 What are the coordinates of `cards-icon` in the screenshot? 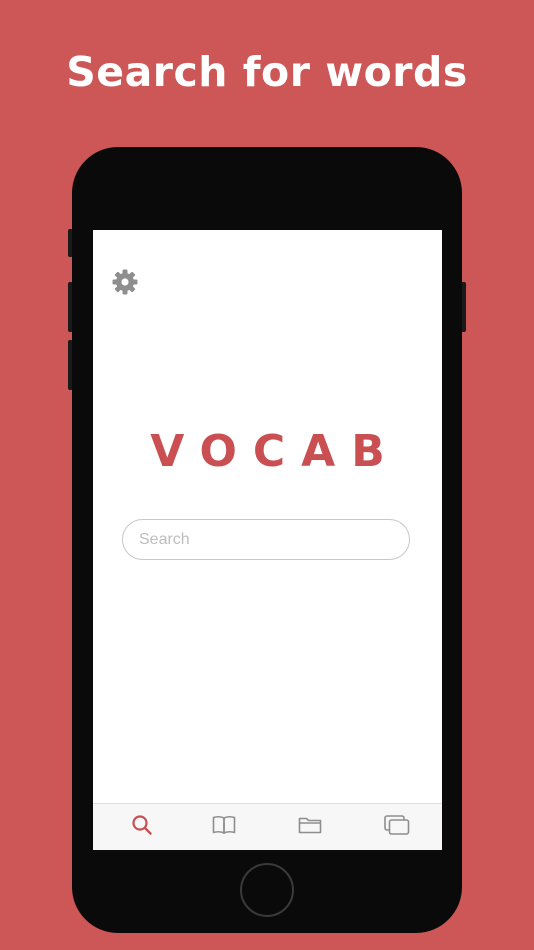 It's located at (397, 825).